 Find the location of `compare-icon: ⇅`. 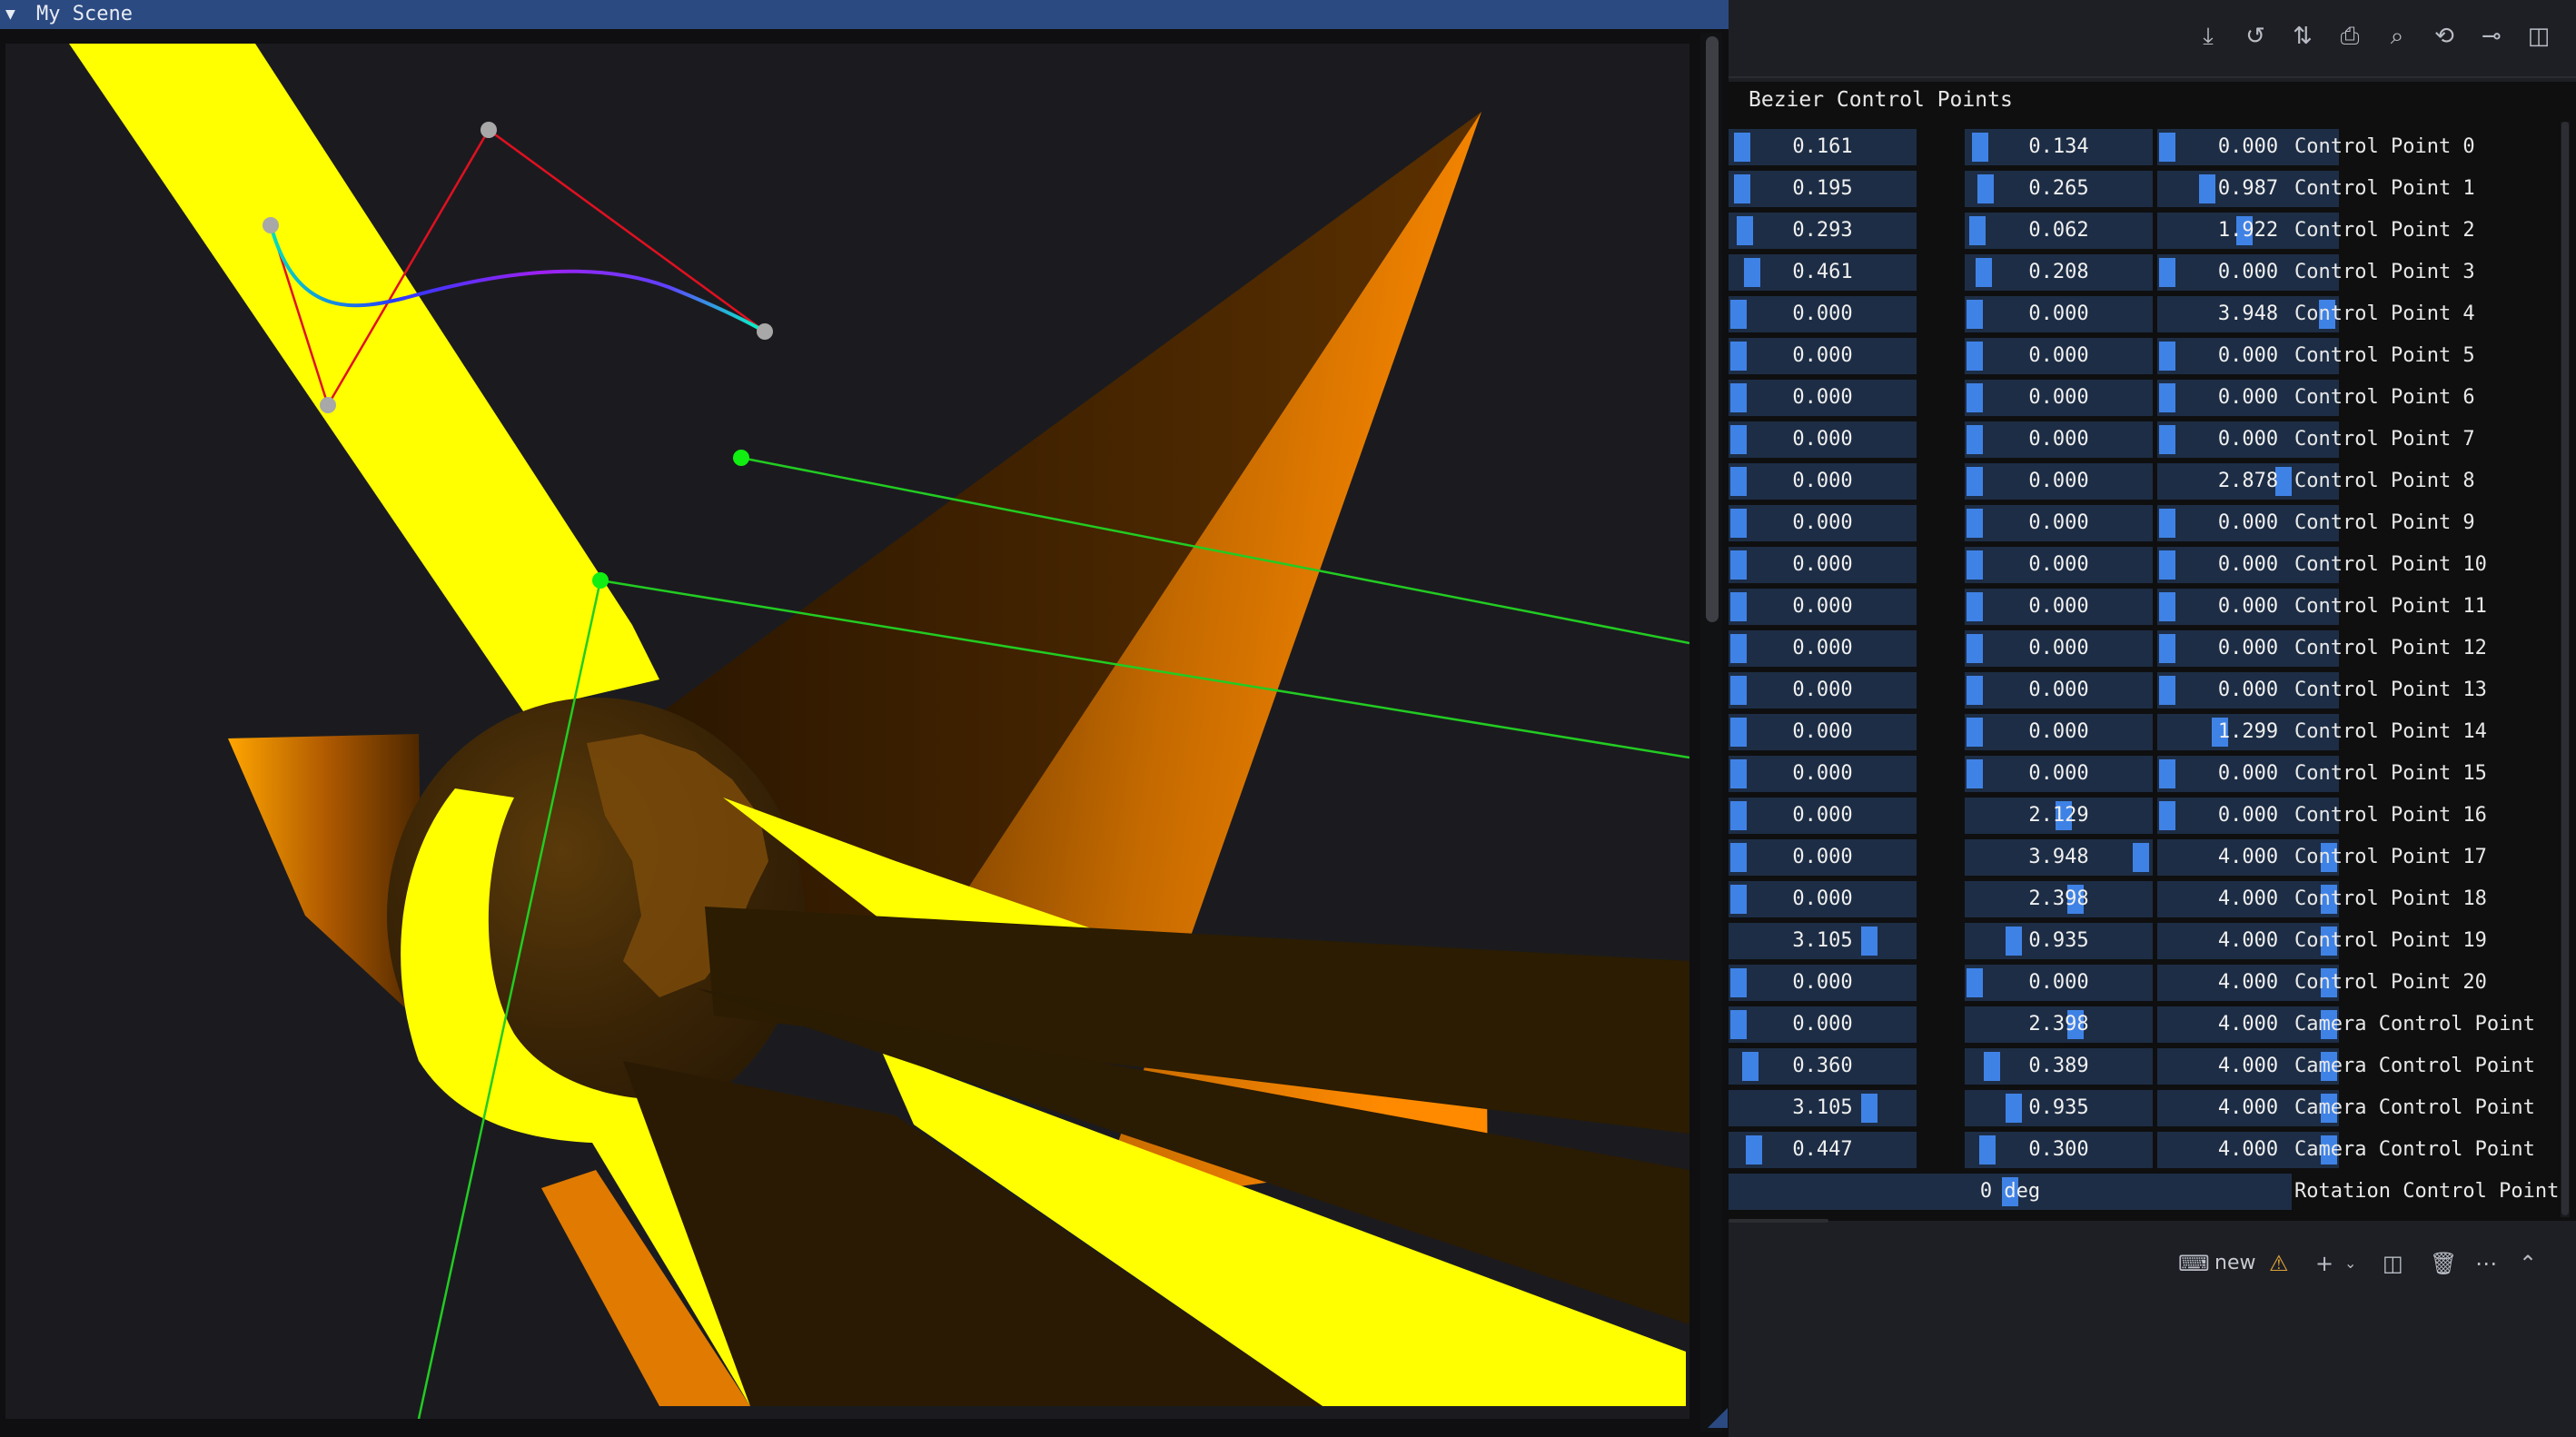

compare-icon: ⇅ is located at coordinates (2302, 36).